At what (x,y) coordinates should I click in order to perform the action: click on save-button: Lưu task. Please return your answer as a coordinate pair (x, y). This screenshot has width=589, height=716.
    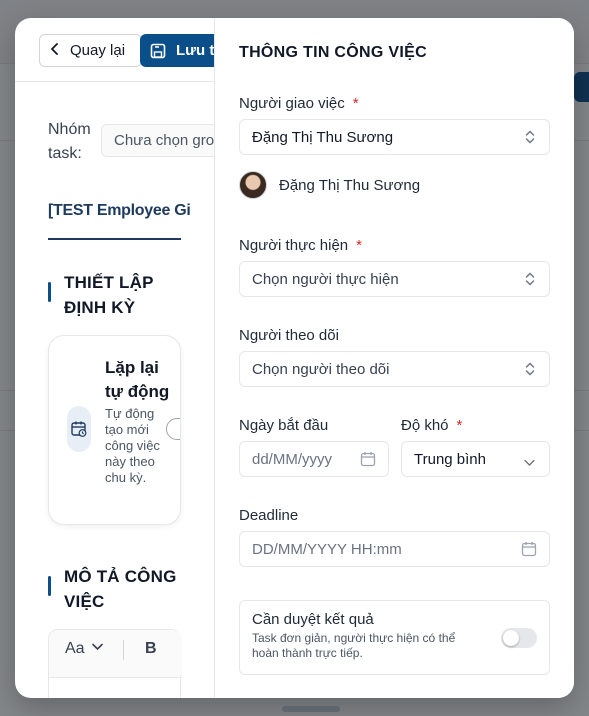
    Looking at the image, I should click on (177, 50).